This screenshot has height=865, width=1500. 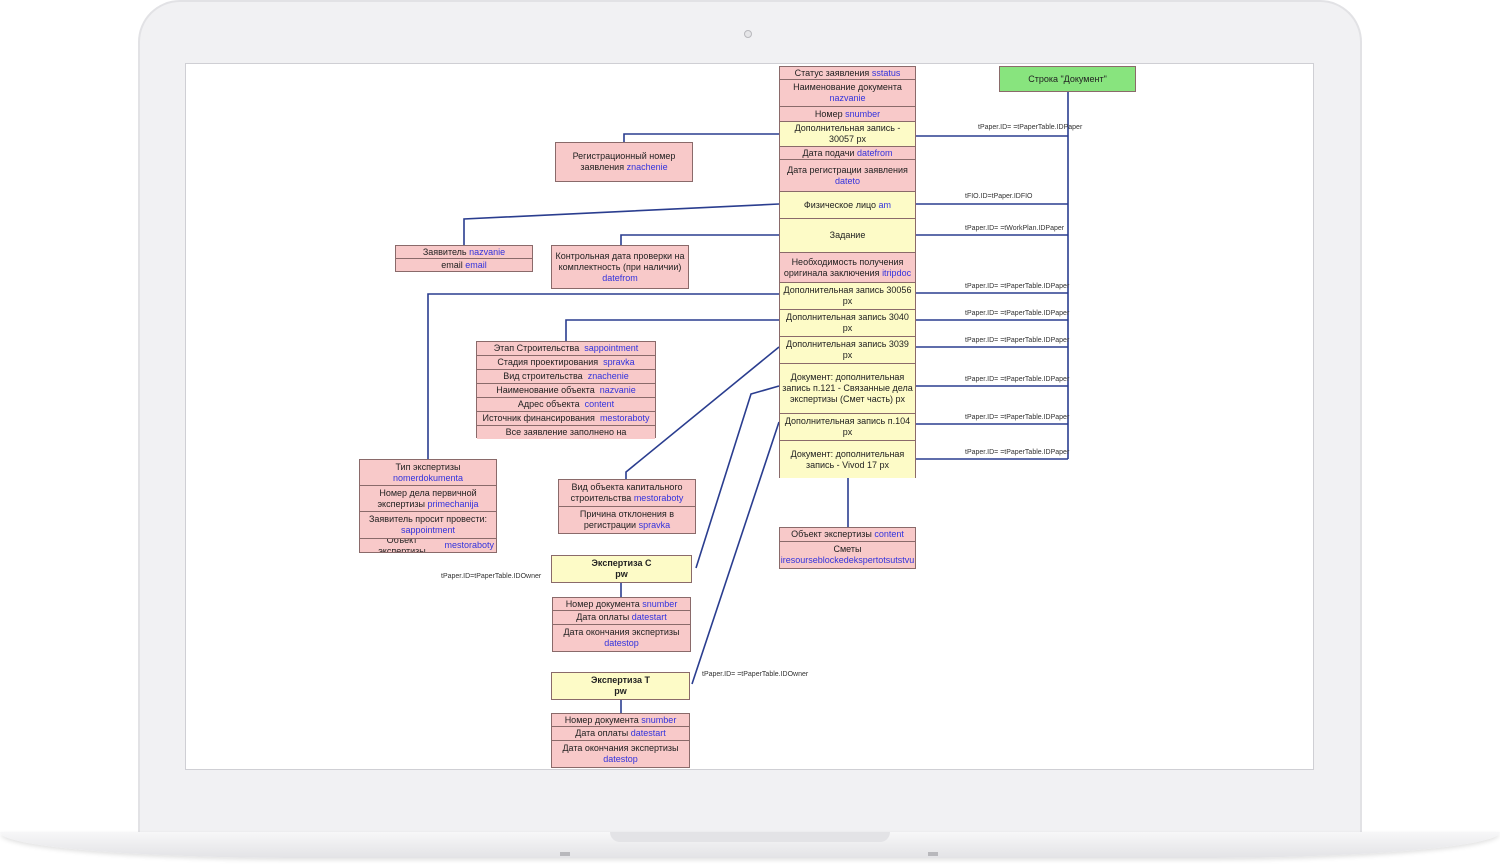 I want to click on join-label-3: tPaper.ID= =tWorkPlan.IDPaper, so click(x=1015, y=228).